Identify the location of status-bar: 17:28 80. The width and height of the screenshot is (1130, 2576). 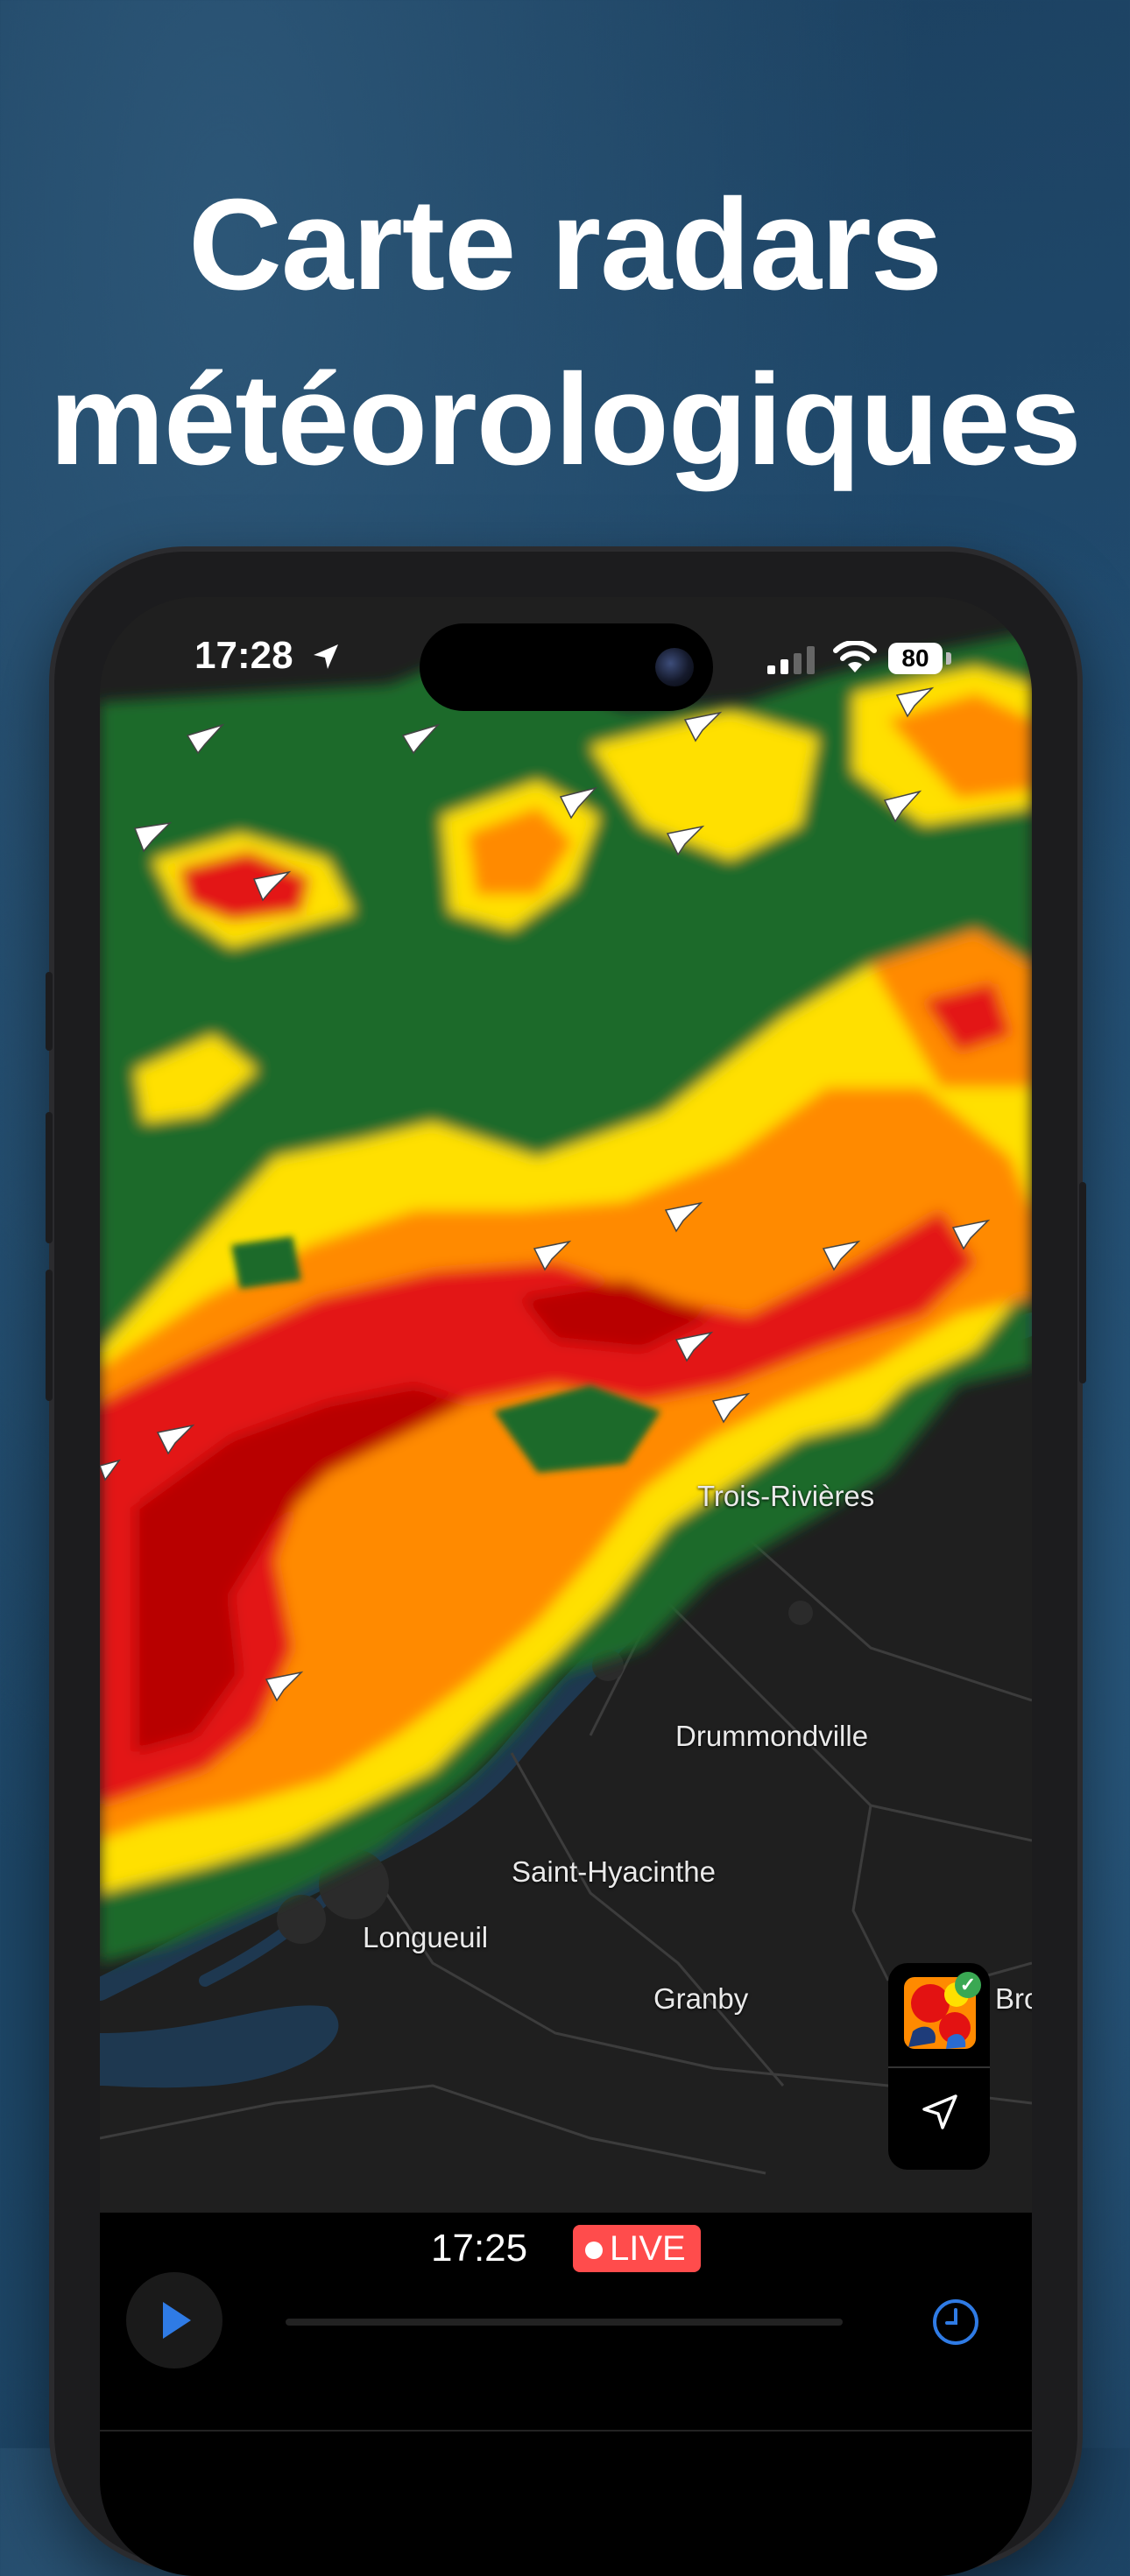
(566, 654).